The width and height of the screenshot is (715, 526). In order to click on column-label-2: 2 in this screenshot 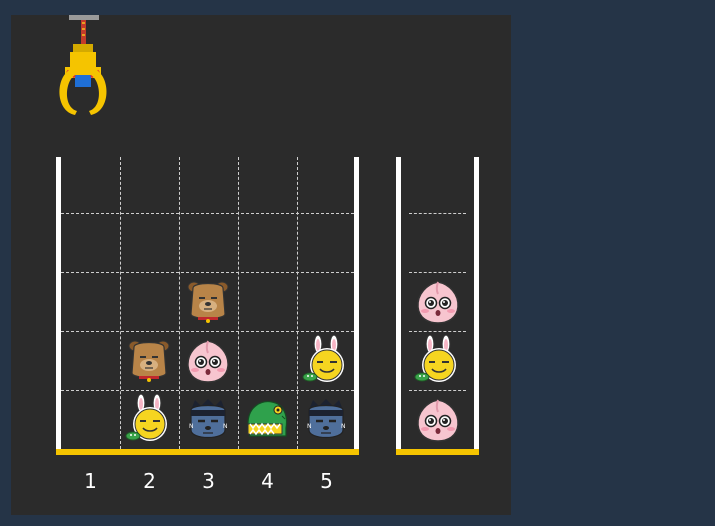, I will do `click(149, 481)`.